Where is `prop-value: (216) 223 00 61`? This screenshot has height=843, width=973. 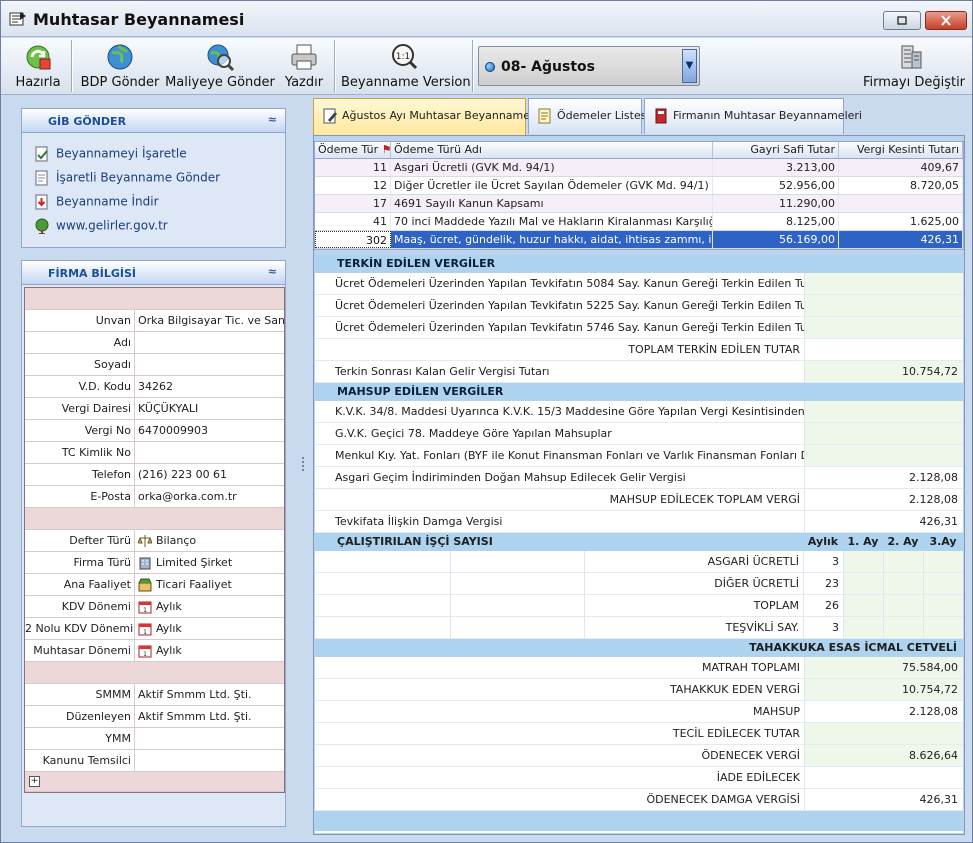
prop-value: (216) 223 00 61 is located at coordinates (209, 474).